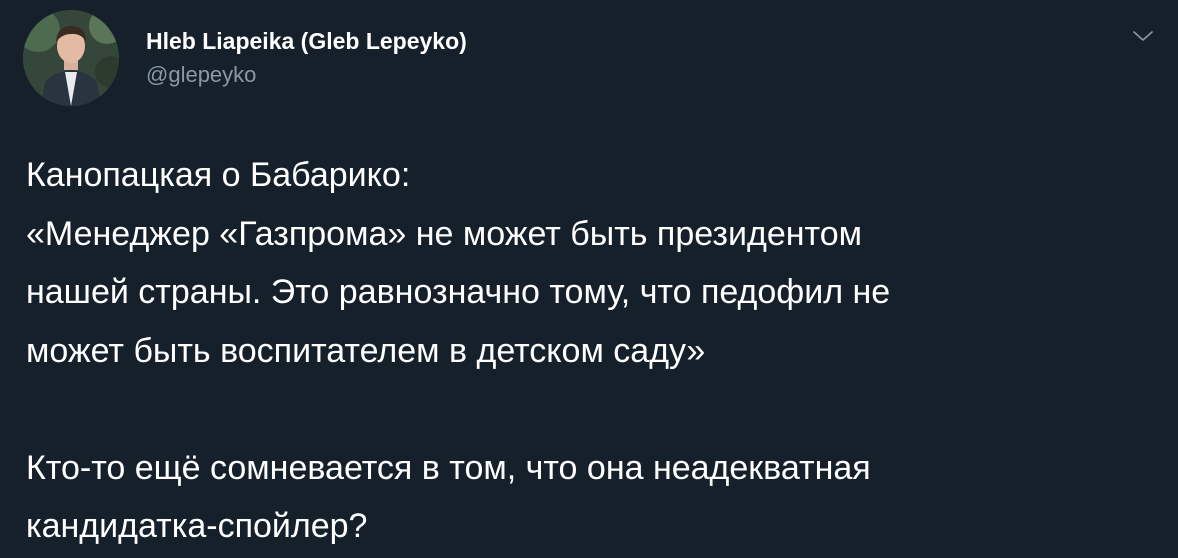 This screenshot has width=1178, height=558. What do you see at coordinates (366, 350) in the screenshot?
I see `tweet-text-line: может быть воспитателем в детском саду»` at bounding box center [366, 350].